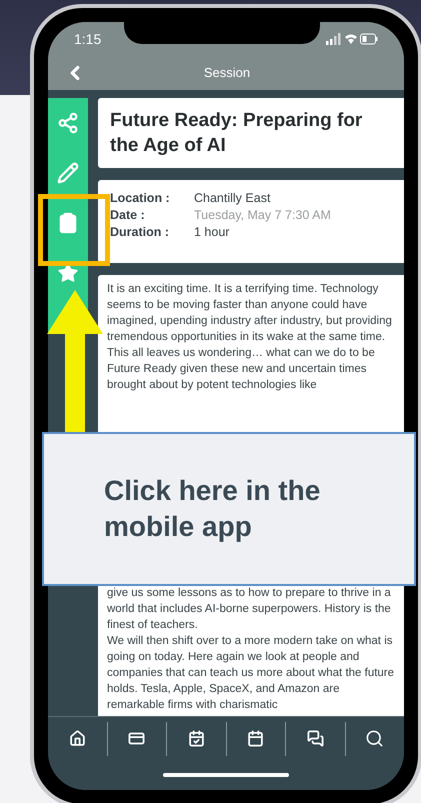 This screenshot has height=803, width=421. Describe the element at coordinates (212, 232) in the screenshot. I see `info-value: 1 hour` at that location.